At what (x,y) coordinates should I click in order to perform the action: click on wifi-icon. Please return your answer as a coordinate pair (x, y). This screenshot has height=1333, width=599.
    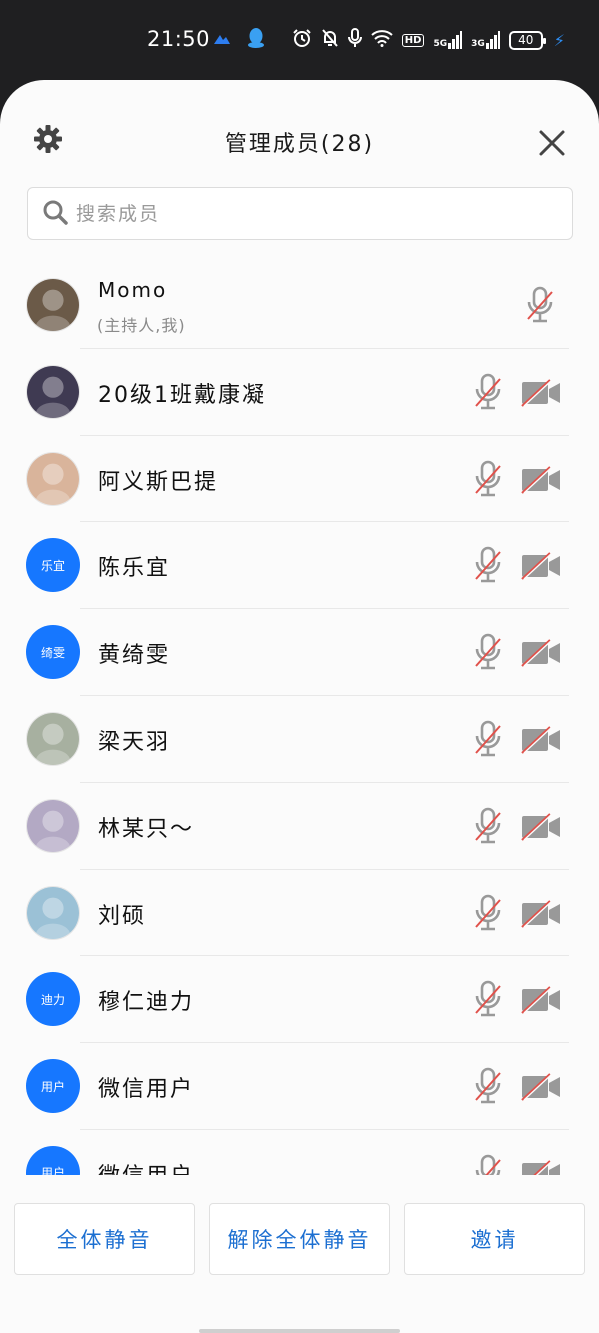
    Looking at the image, I should click on (382, 40).